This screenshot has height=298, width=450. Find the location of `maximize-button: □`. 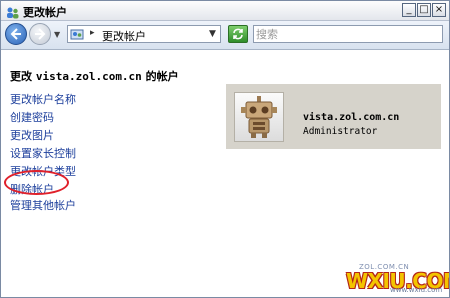

maximize-button: □ is located at coordinates (424, 10).